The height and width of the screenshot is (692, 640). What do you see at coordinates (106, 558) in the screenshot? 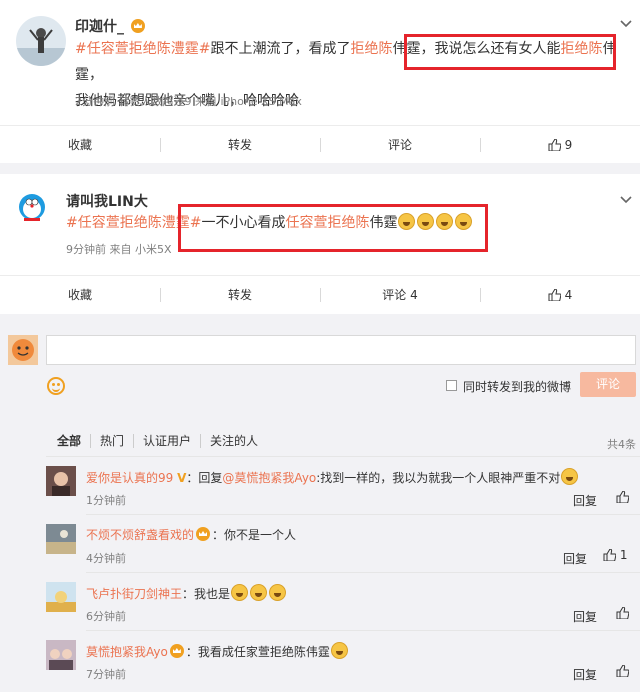
I see `comment-time: 4分钟前` at bounding box center [106, 558].